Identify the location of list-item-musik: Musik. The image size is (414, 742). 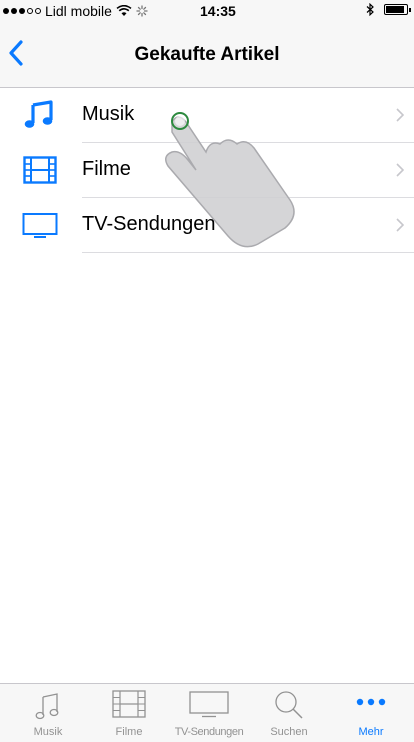
(207, 115).